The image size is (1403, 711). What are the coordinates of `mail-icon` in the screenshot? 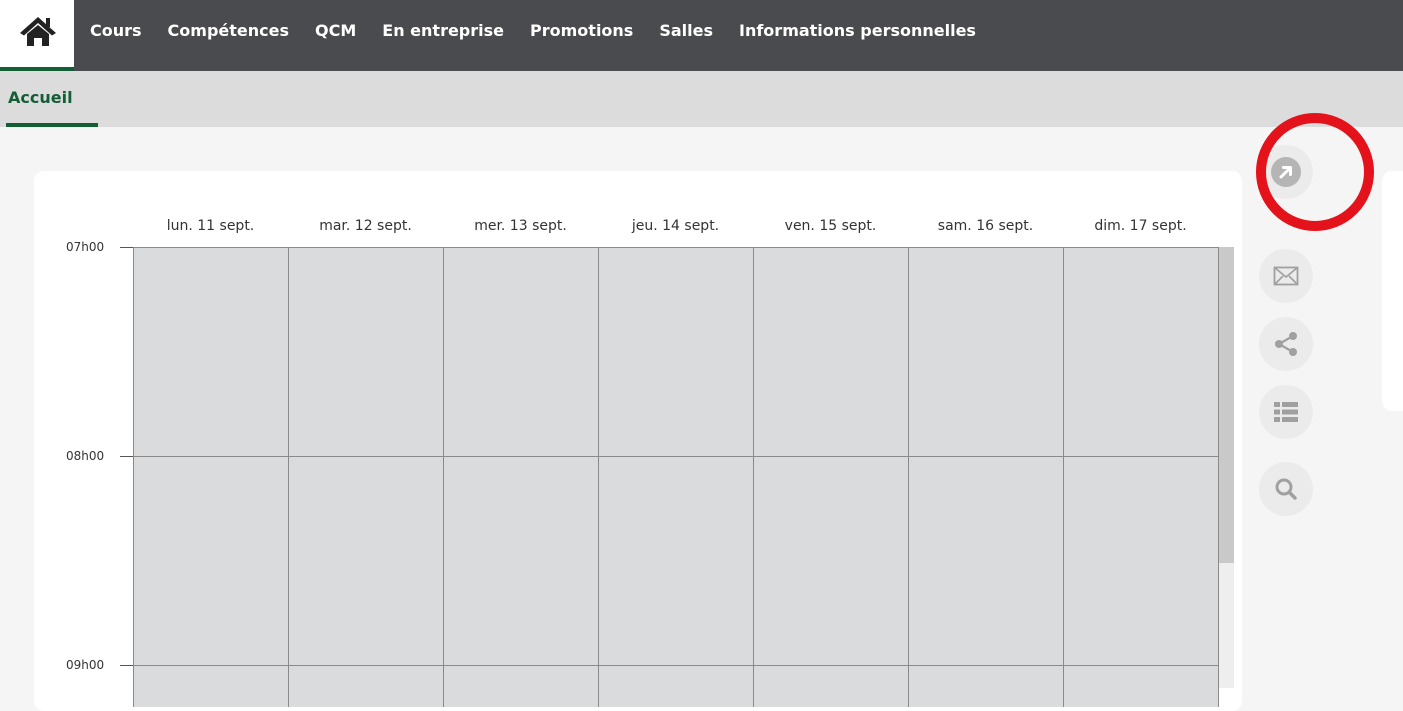 It's located at (1286, 276).